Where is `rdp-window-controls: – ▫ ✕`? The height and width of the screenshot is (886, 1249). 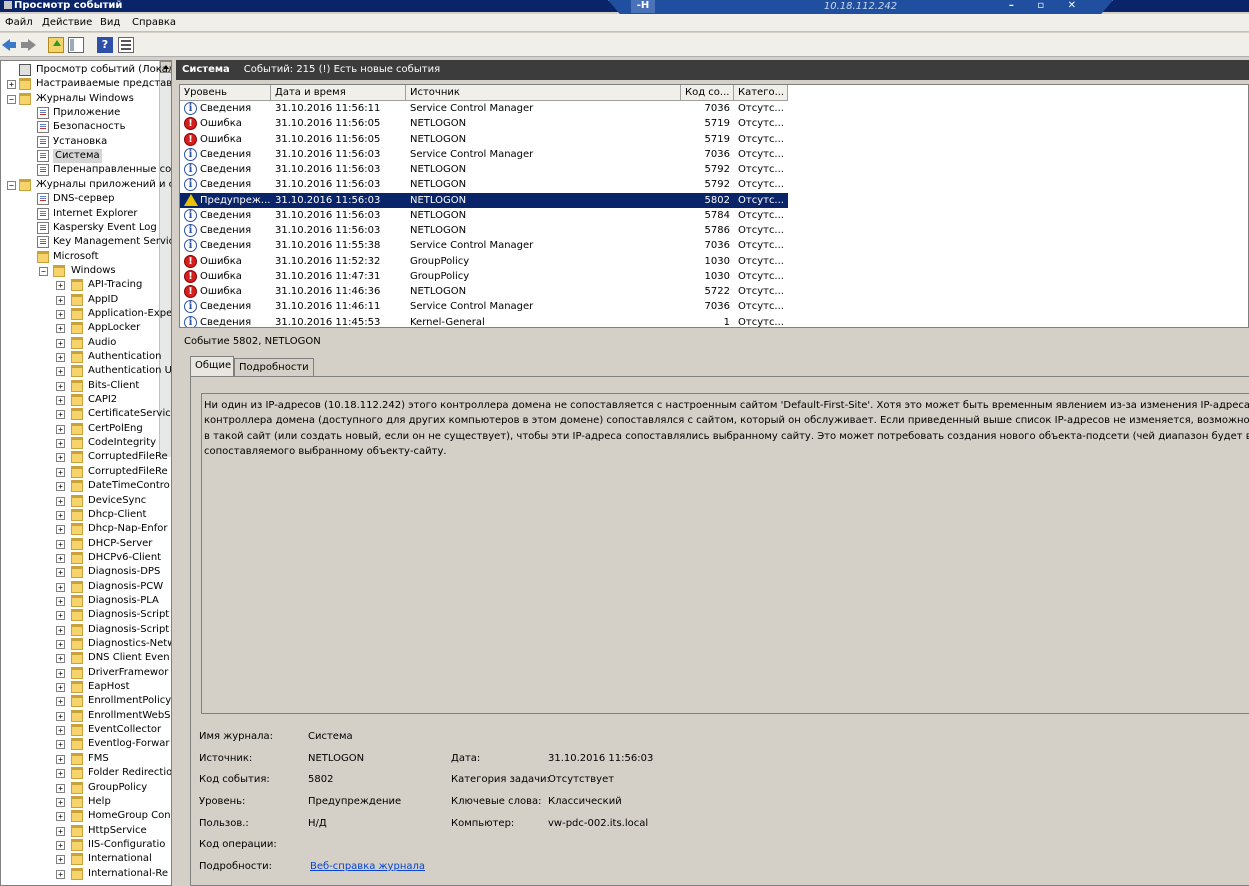
rdp-window-controls: – ▫ ✕ is located at coordinates (1047, 5).